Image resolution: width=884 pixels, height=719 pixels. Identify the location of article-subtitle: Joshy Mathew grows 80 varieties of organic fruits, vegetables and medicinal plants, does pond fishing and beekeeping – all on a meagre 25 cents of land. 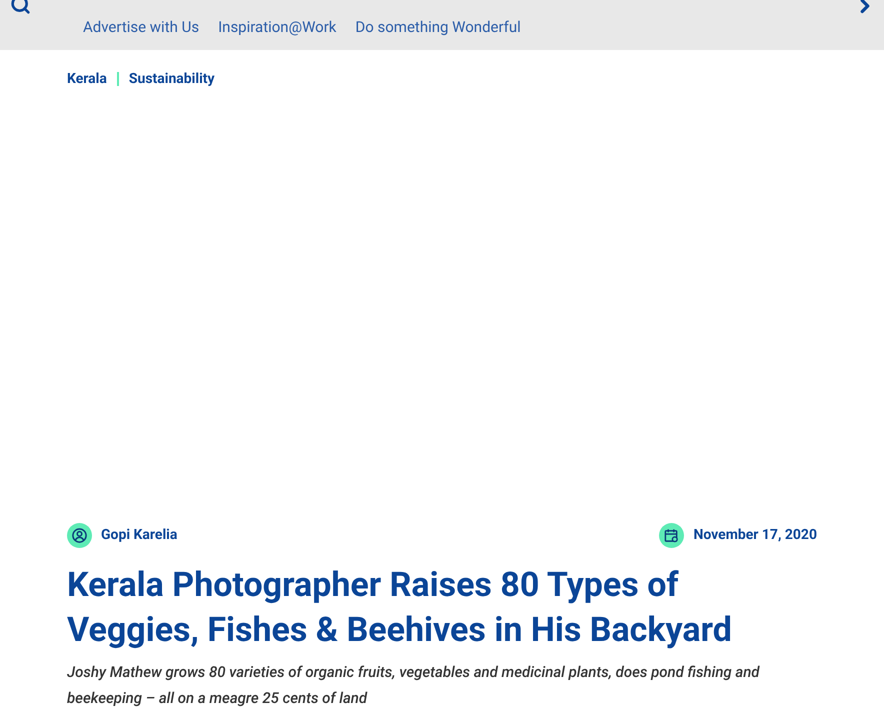
(414, 685).